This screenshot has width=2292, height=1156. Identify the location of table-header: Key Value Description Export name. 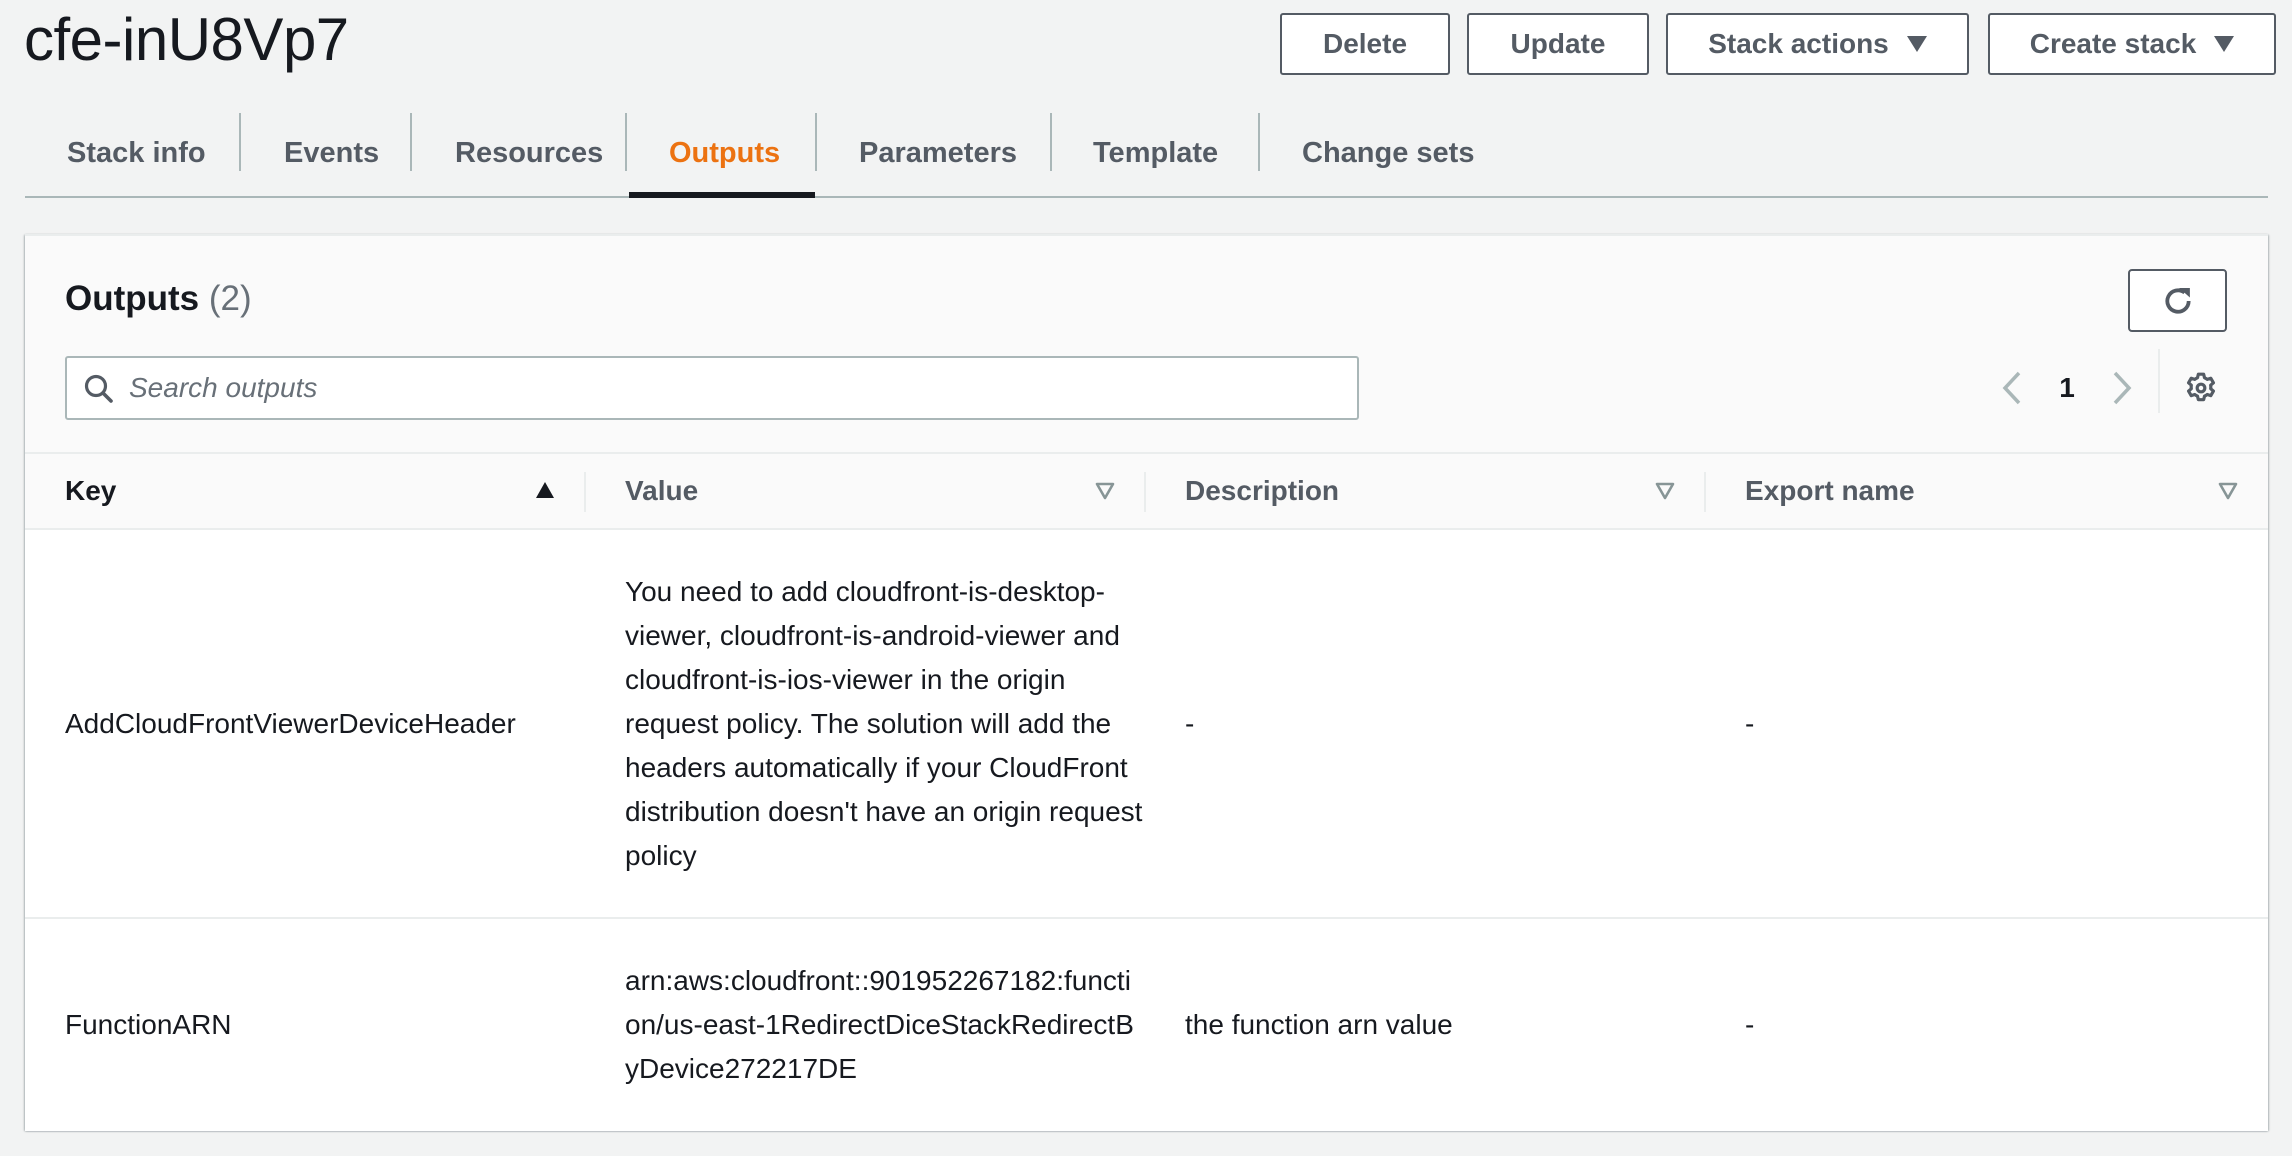
(1146, 491).